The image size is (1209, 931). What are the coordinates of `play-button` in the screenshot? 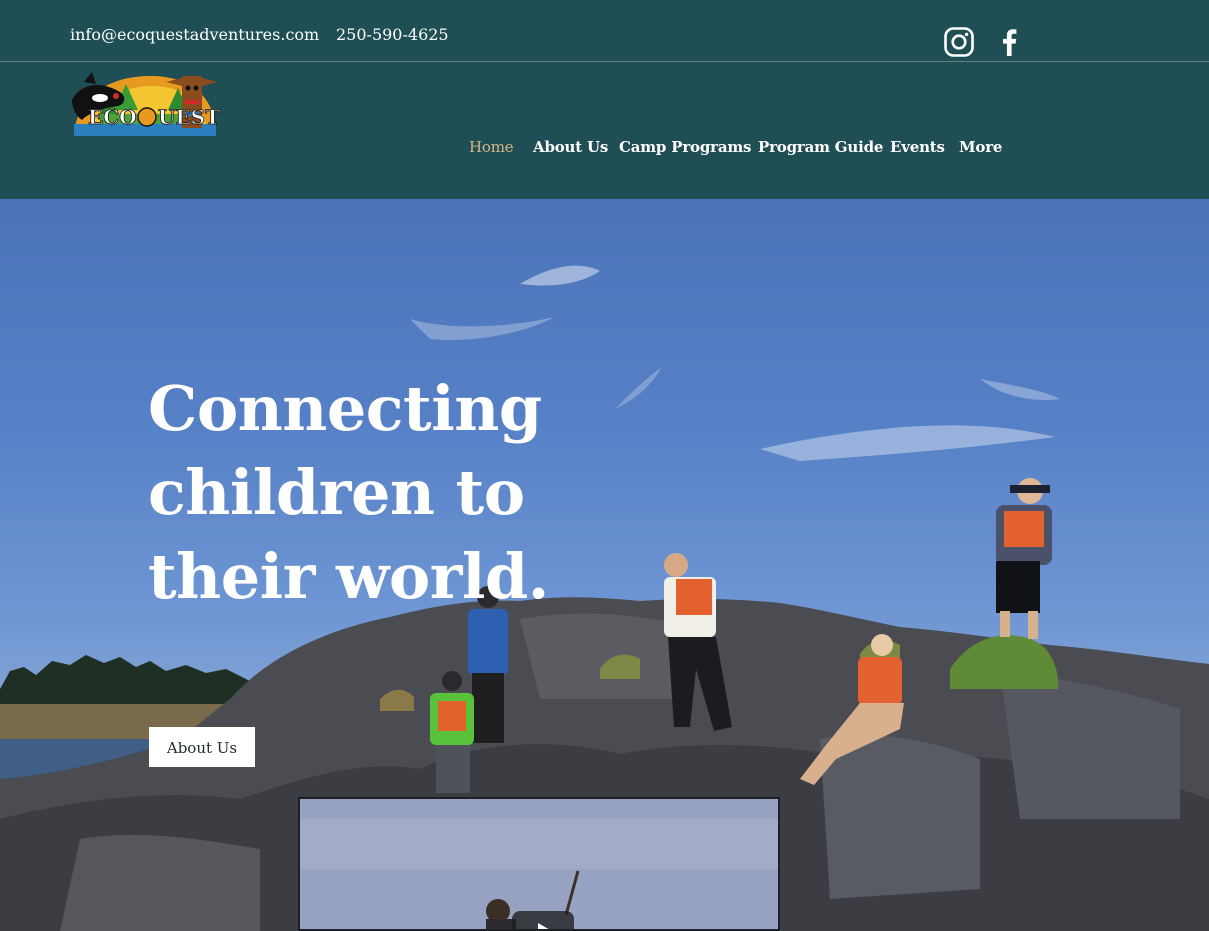 It's located at (543, 920).